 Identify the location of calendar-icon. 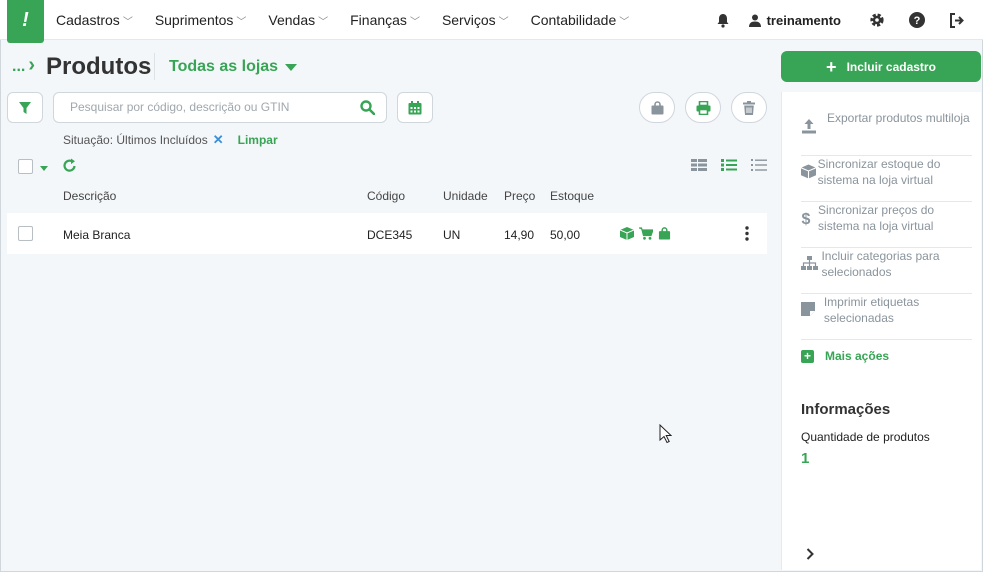
(415, 107).